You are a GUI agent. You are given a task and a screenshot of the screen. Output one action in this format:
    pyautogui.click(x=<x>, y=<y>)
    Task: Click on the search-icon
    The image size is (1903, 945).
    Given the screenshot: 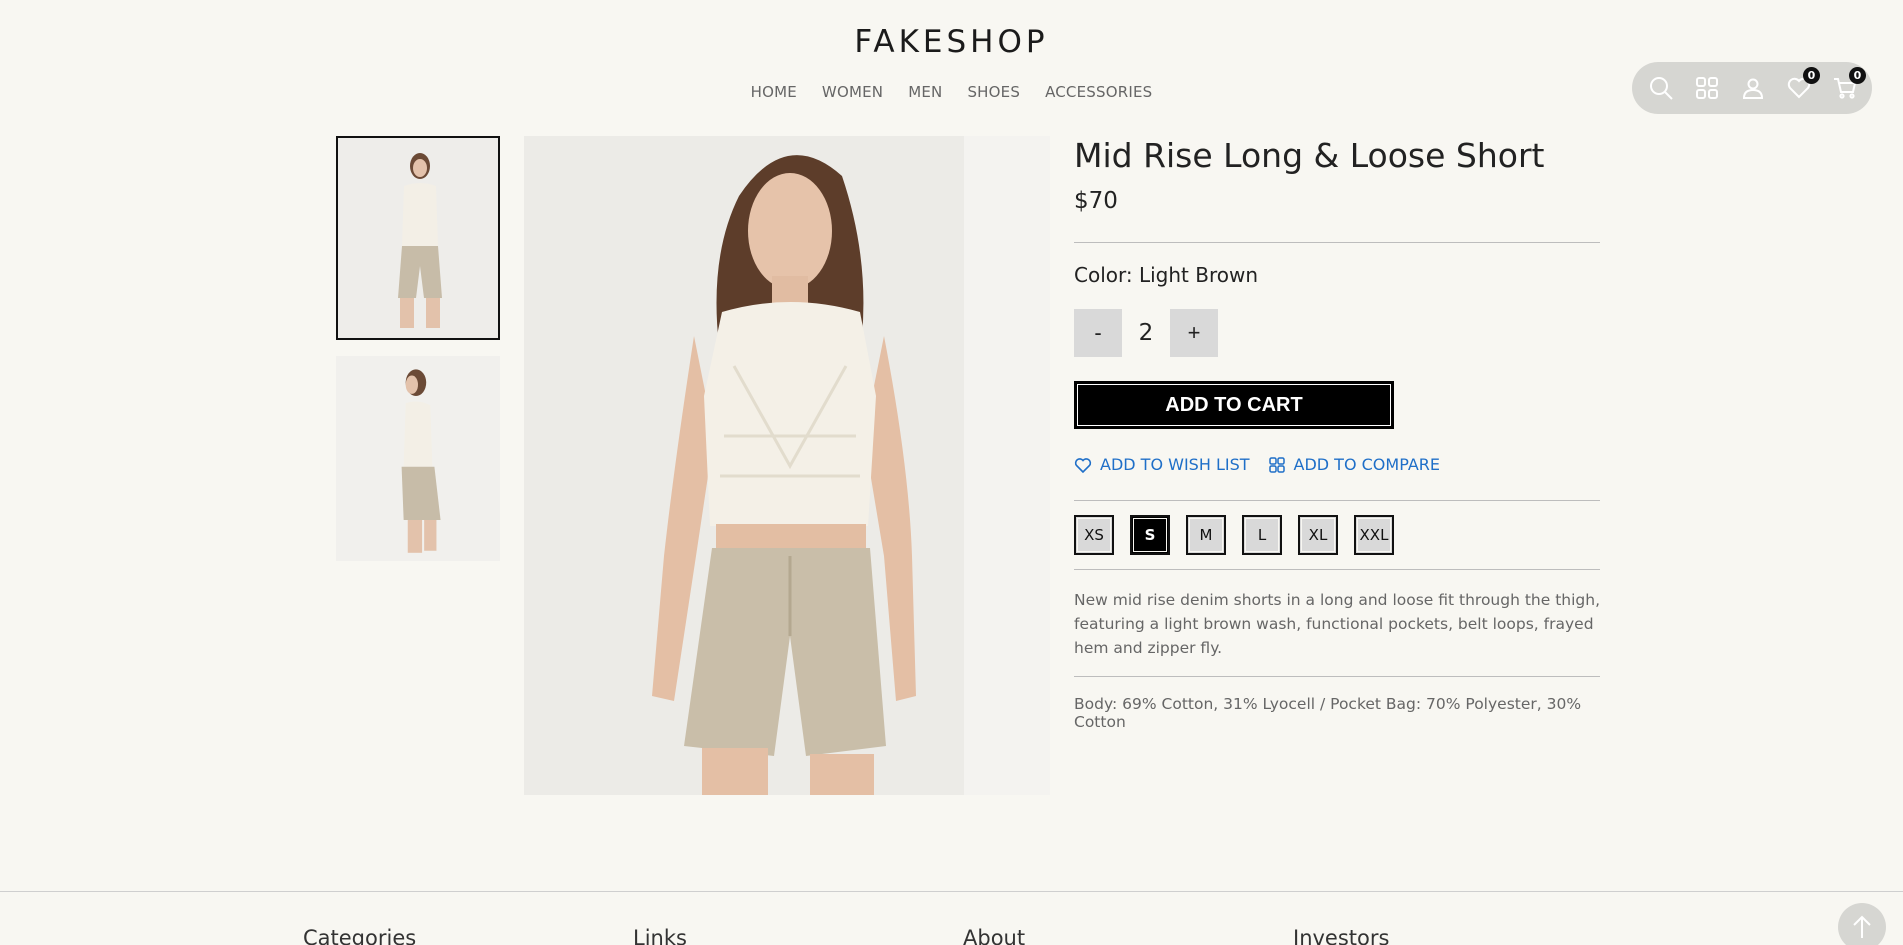 What is the action you would take?
    pyautogui.click(x=1661, y=88)
    